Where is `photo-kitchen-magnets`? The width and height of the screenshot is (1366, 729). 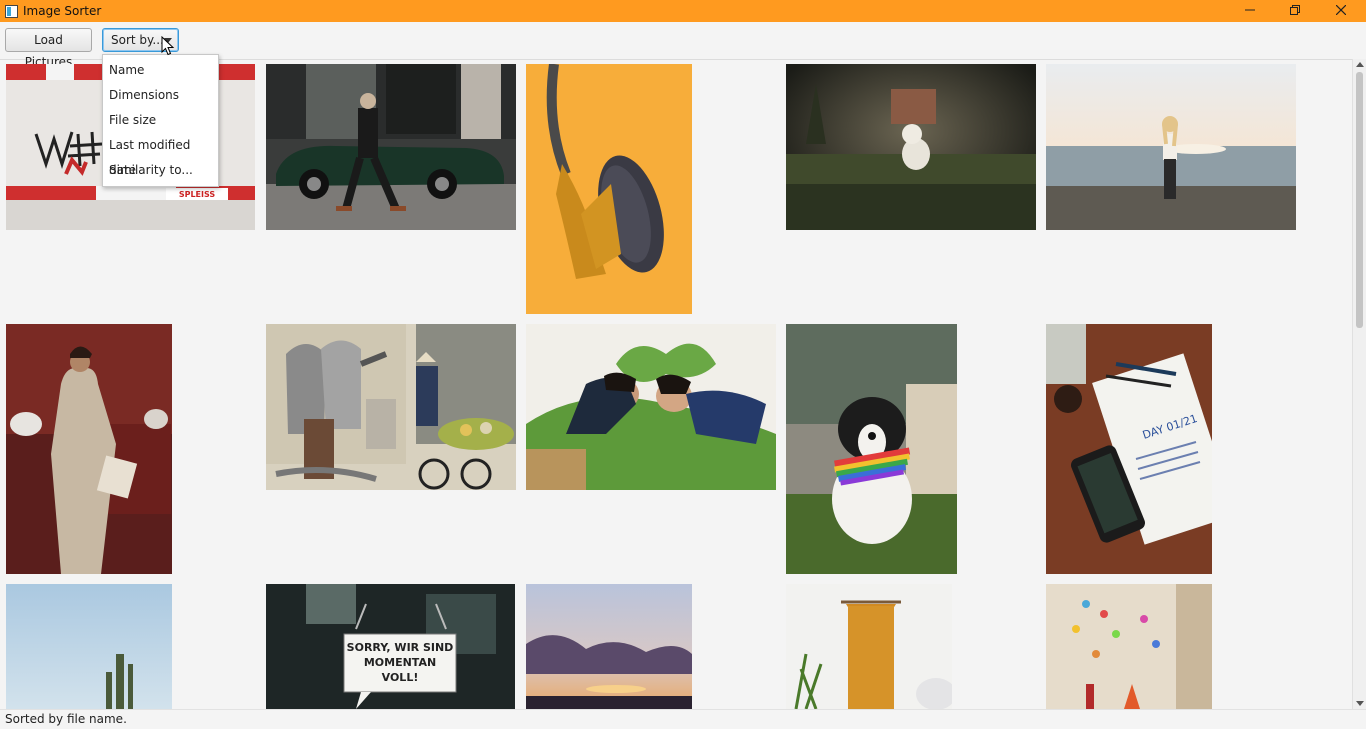 photo-kitchen-magnets is located at coordinates (1129, 646).